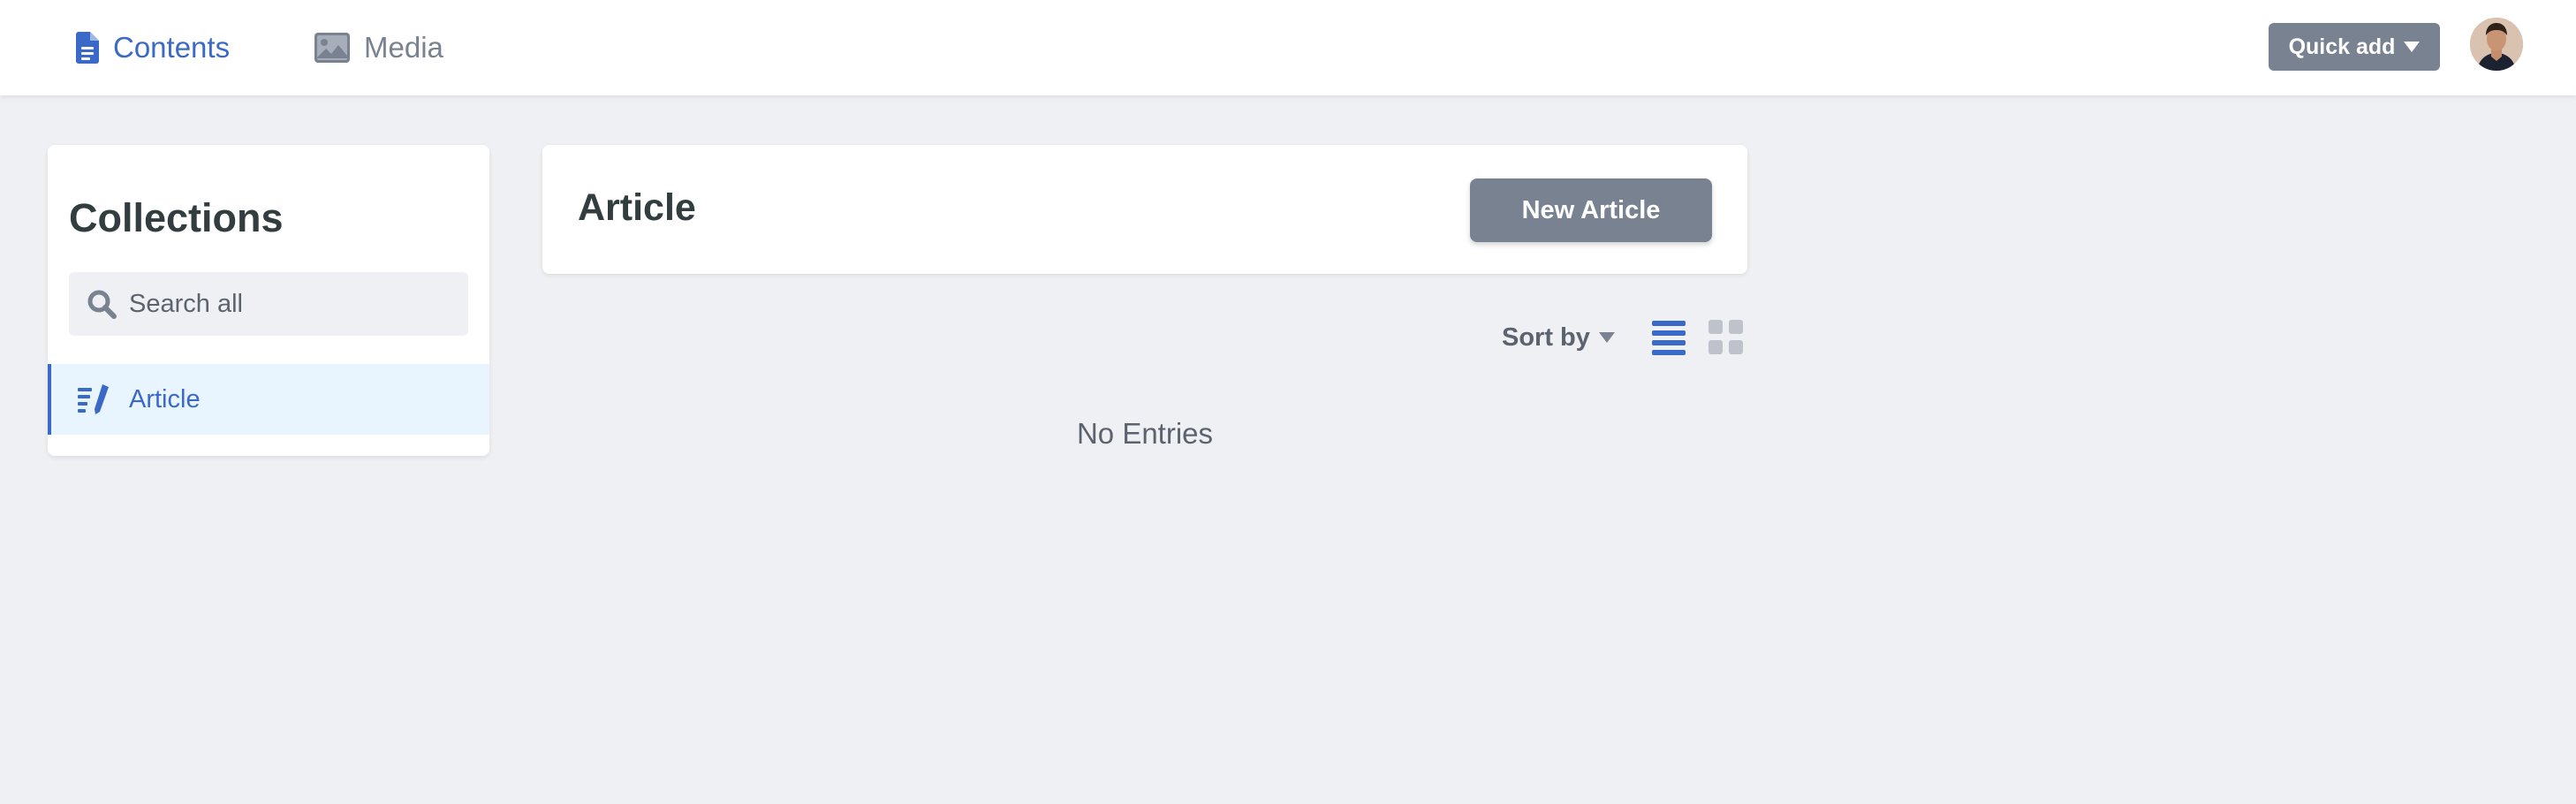  Describe the element at coordinates (87, 48) in the screenshot. I see `document-icon` at that location.